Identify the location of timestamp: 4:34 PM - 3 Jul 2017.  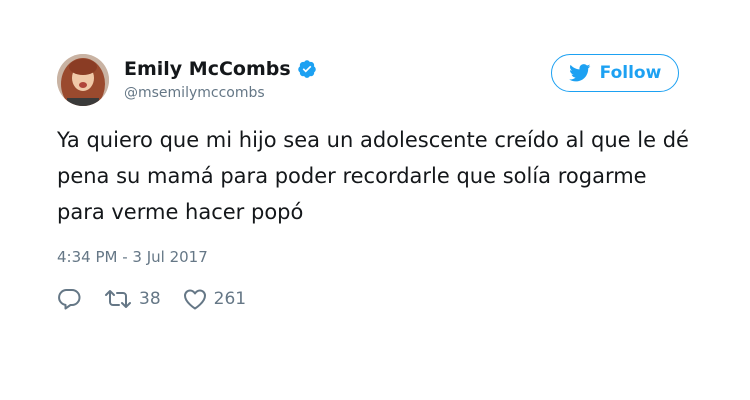
(132, 257).